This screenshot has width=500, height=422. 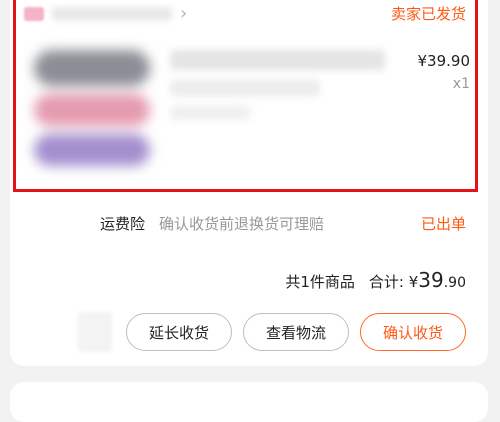 What do you see at coordinates (443, 224) in the screenshot?
I see `insurance-status: 已出单` at bounding box center [443, 224].